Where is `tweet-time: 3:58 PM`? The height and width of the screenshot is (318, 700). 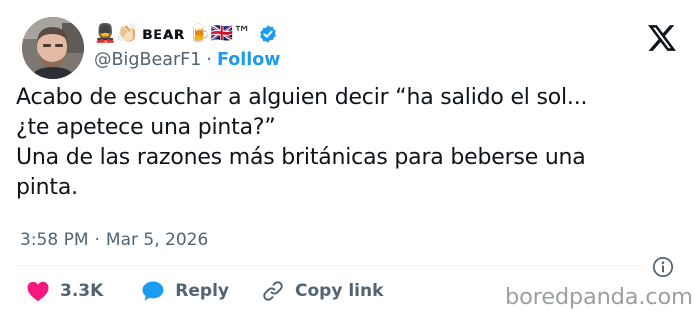
tweet-time: 3:58 PM is located at coordinates (54, 240).